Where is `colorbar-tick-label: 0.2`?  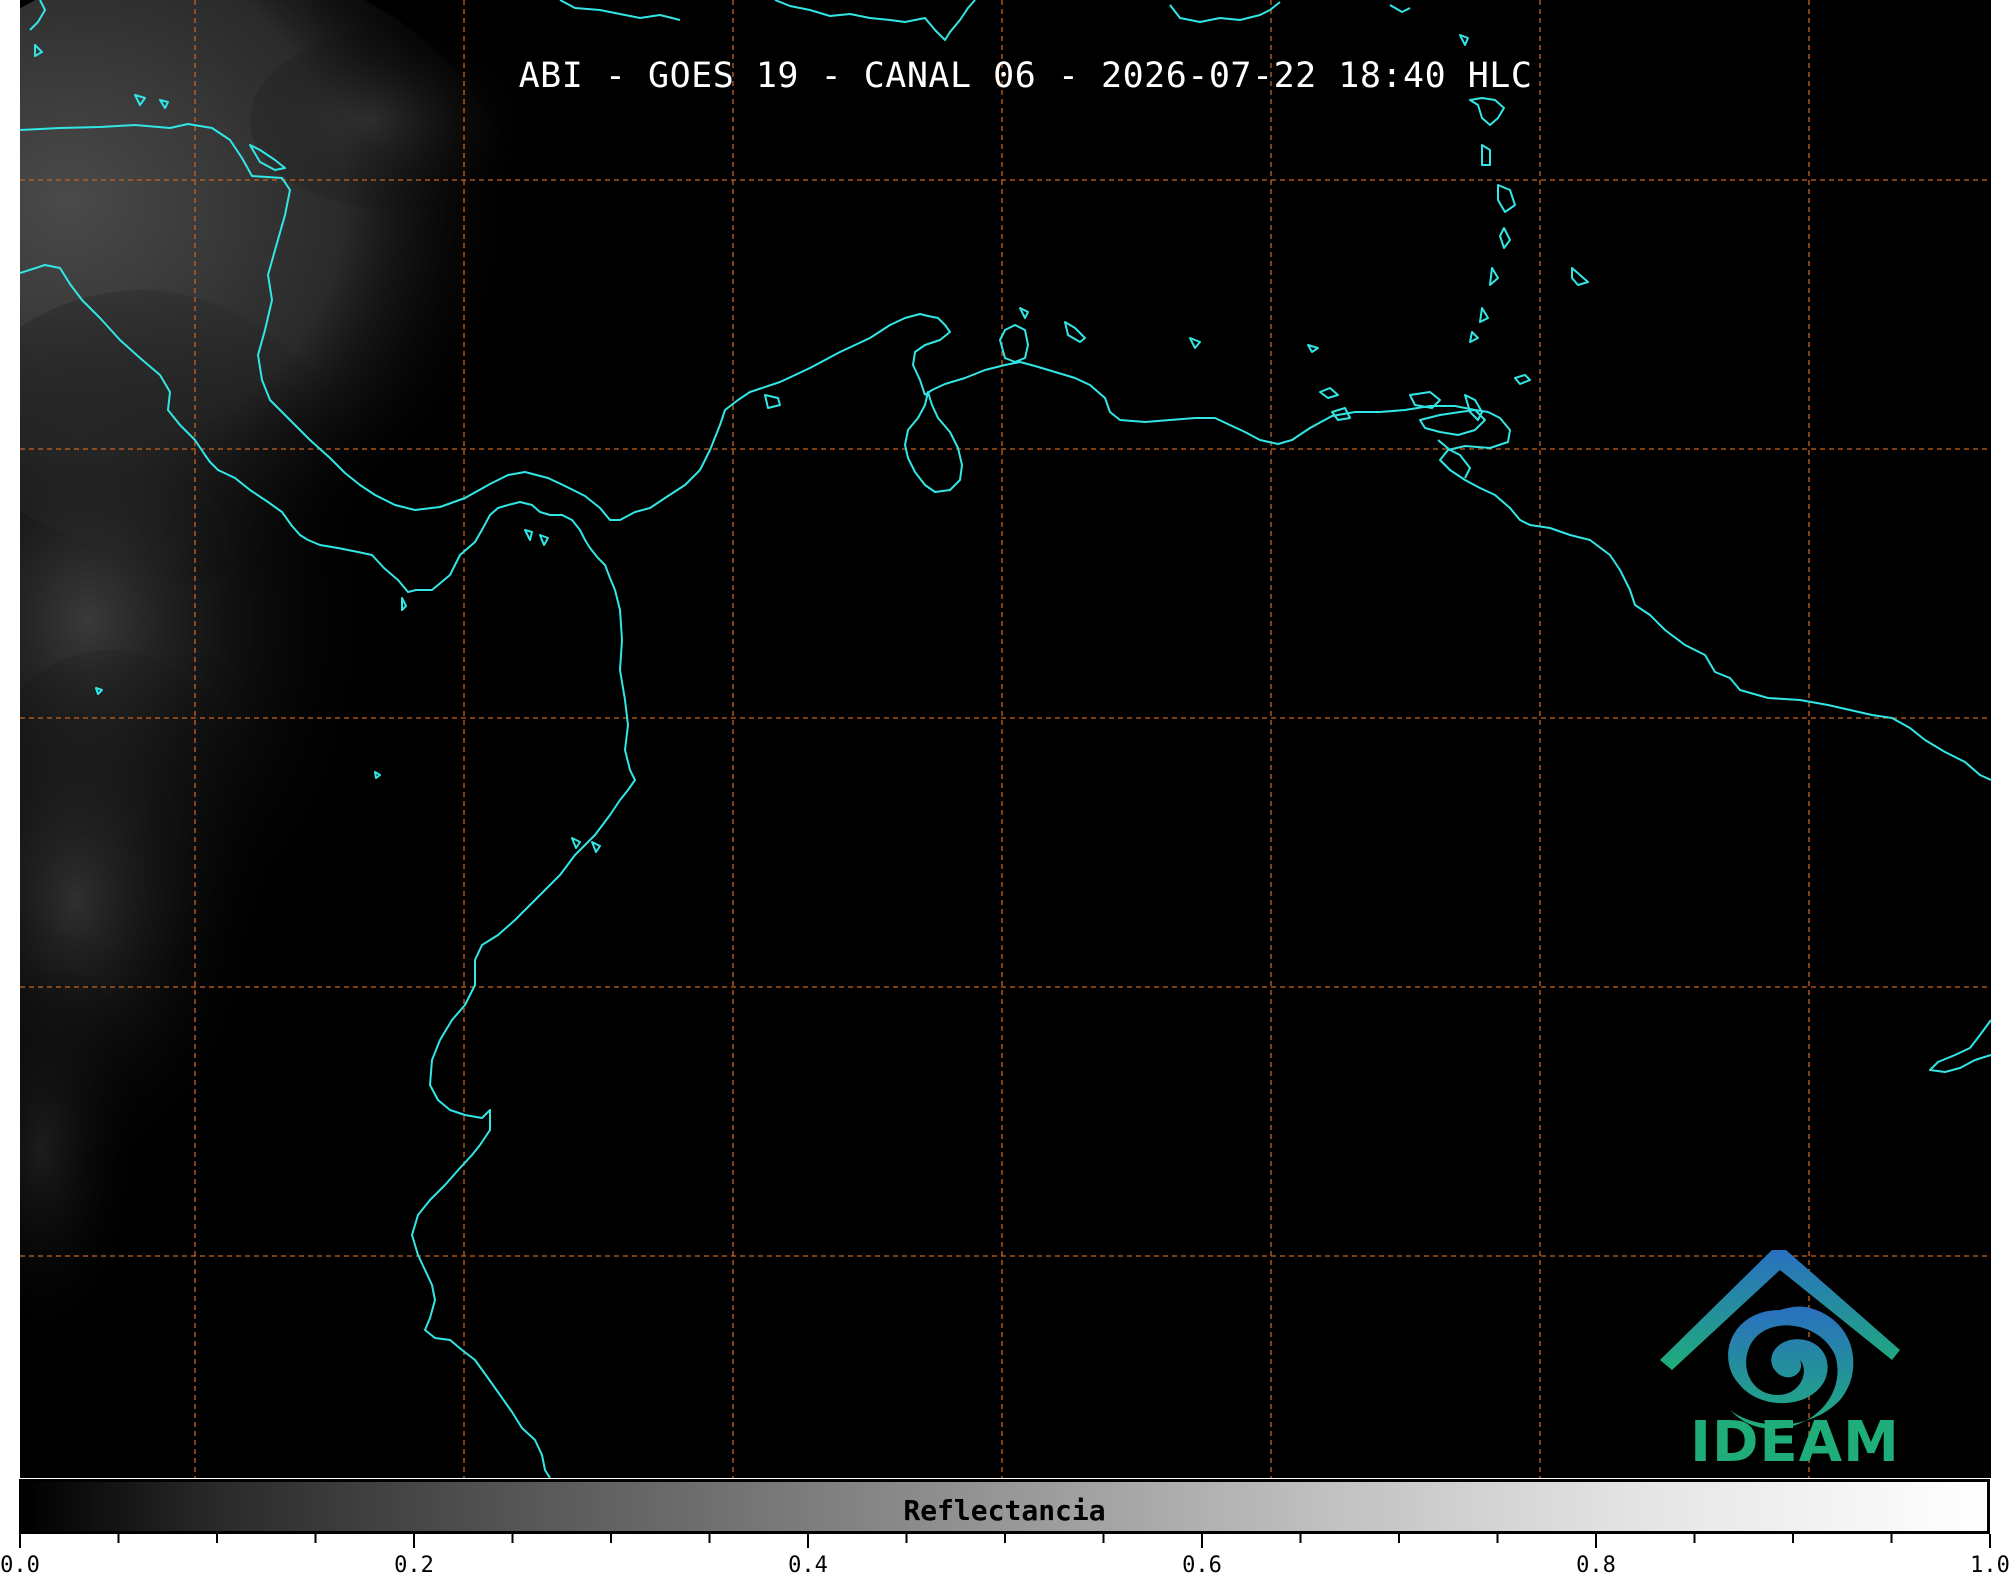
colorbar-tick-label: 0.2 is located at coordinates (414, 1565).